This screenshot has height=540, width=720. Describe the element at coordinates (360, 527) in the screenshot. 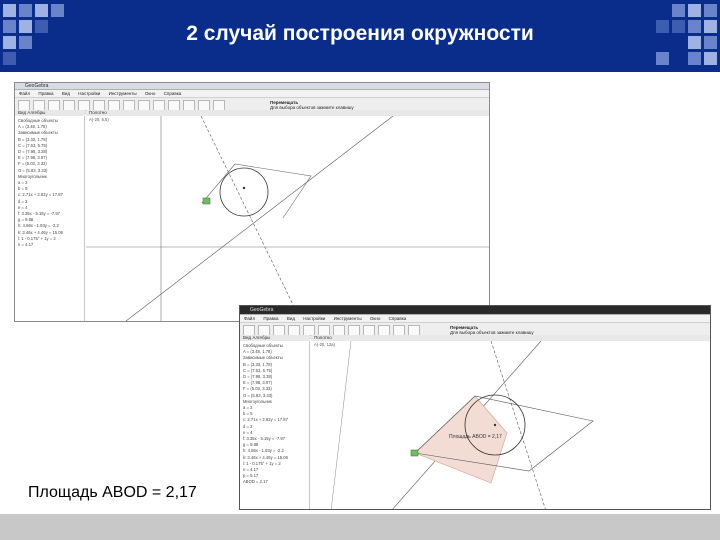

I see `footer-bar` at that location.